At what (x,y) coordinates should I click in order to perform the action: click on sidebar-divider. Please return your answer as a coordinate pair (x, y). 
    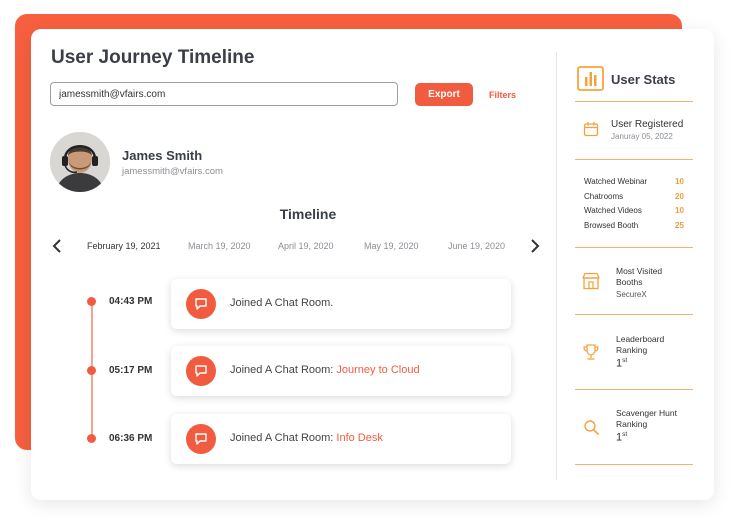
    Looking at the image, I should click on (556, 266).